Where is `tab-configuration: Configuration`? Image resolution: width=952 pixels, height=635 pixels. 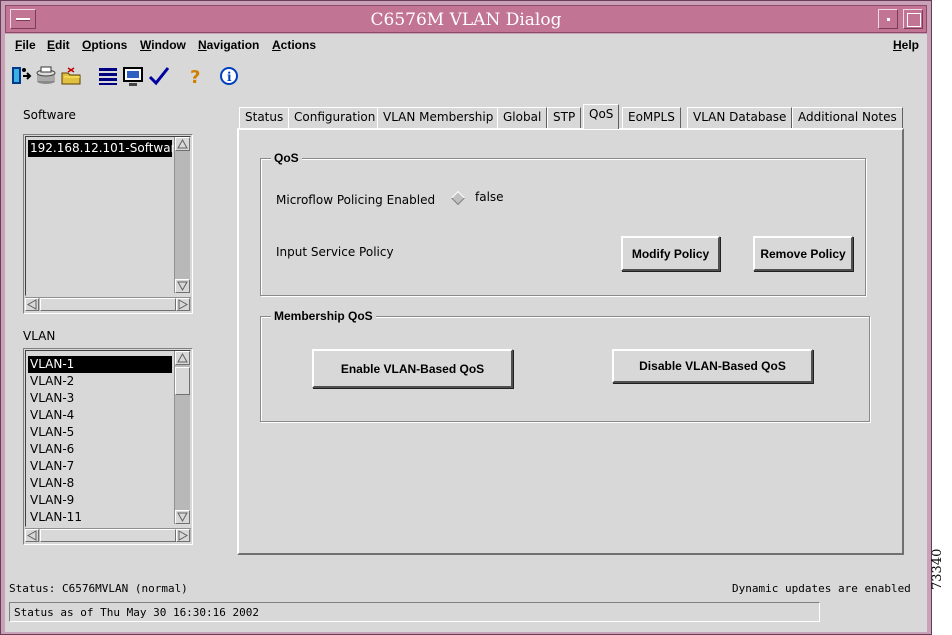 tab-configuration: Configuration is located at coordinates (335, 117).